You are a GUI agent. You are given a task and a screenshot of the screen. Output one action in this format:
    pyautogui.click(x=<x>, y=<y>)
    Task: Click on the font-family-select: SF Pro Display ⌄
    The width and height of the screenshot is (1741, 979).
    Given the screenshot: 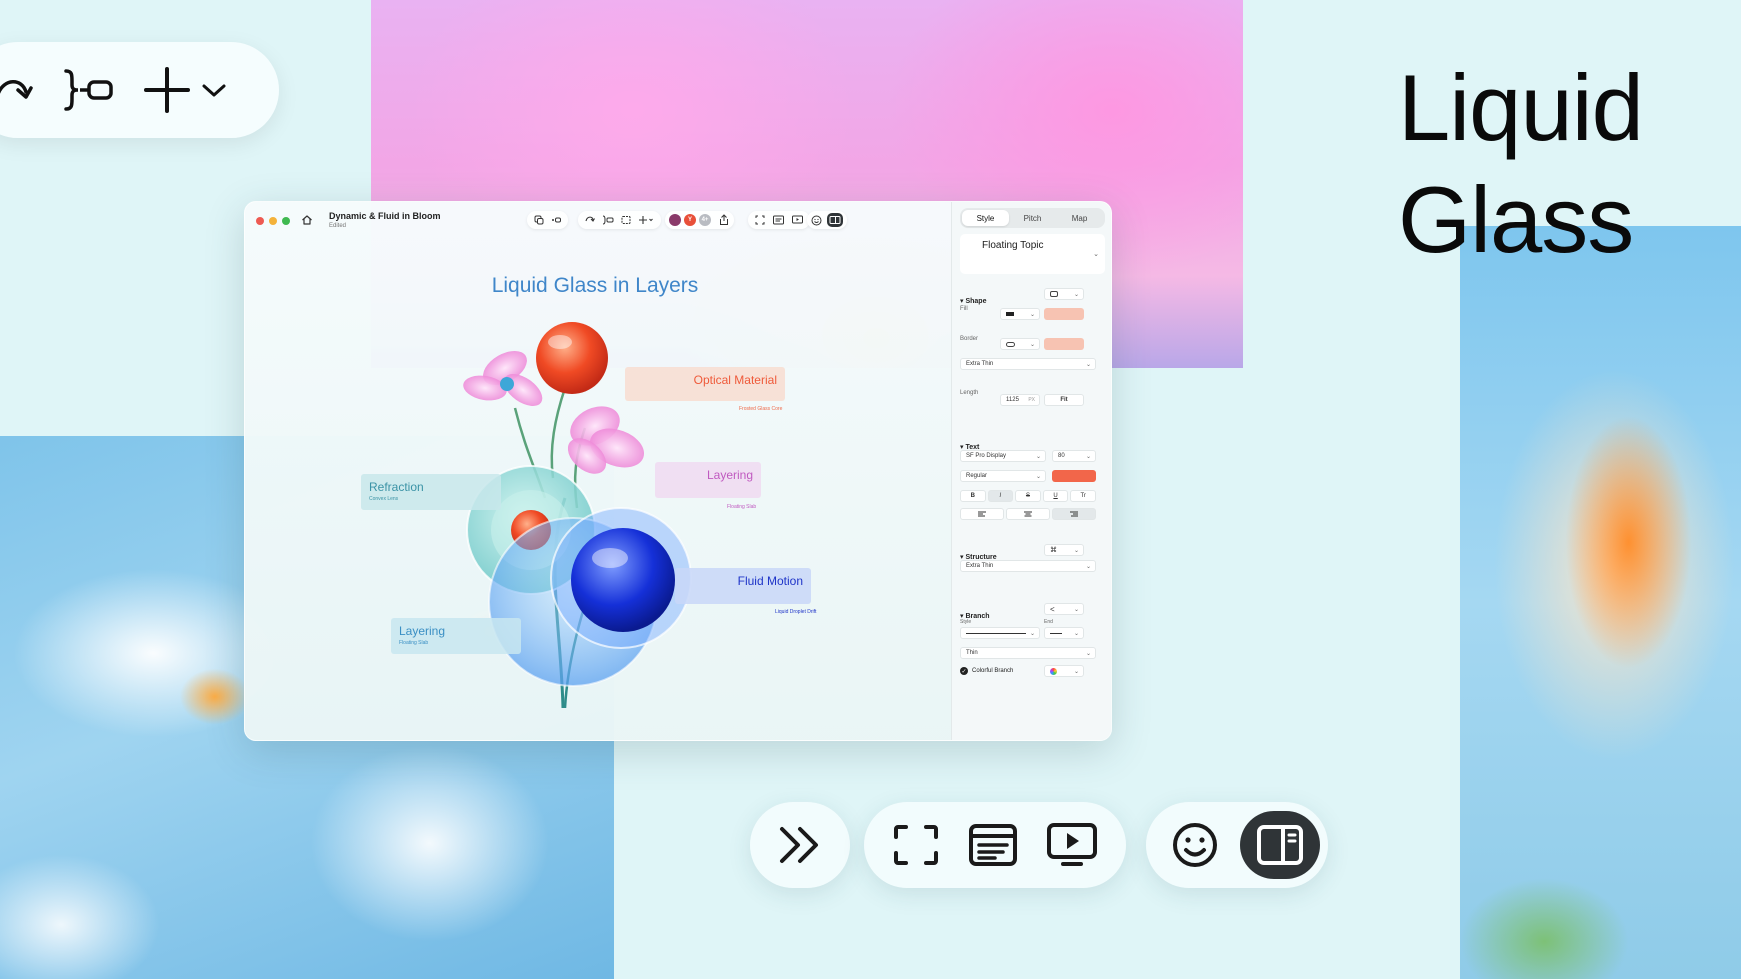 What is the action you would take?
    pyautogui.click(x=1003, y=456)
    